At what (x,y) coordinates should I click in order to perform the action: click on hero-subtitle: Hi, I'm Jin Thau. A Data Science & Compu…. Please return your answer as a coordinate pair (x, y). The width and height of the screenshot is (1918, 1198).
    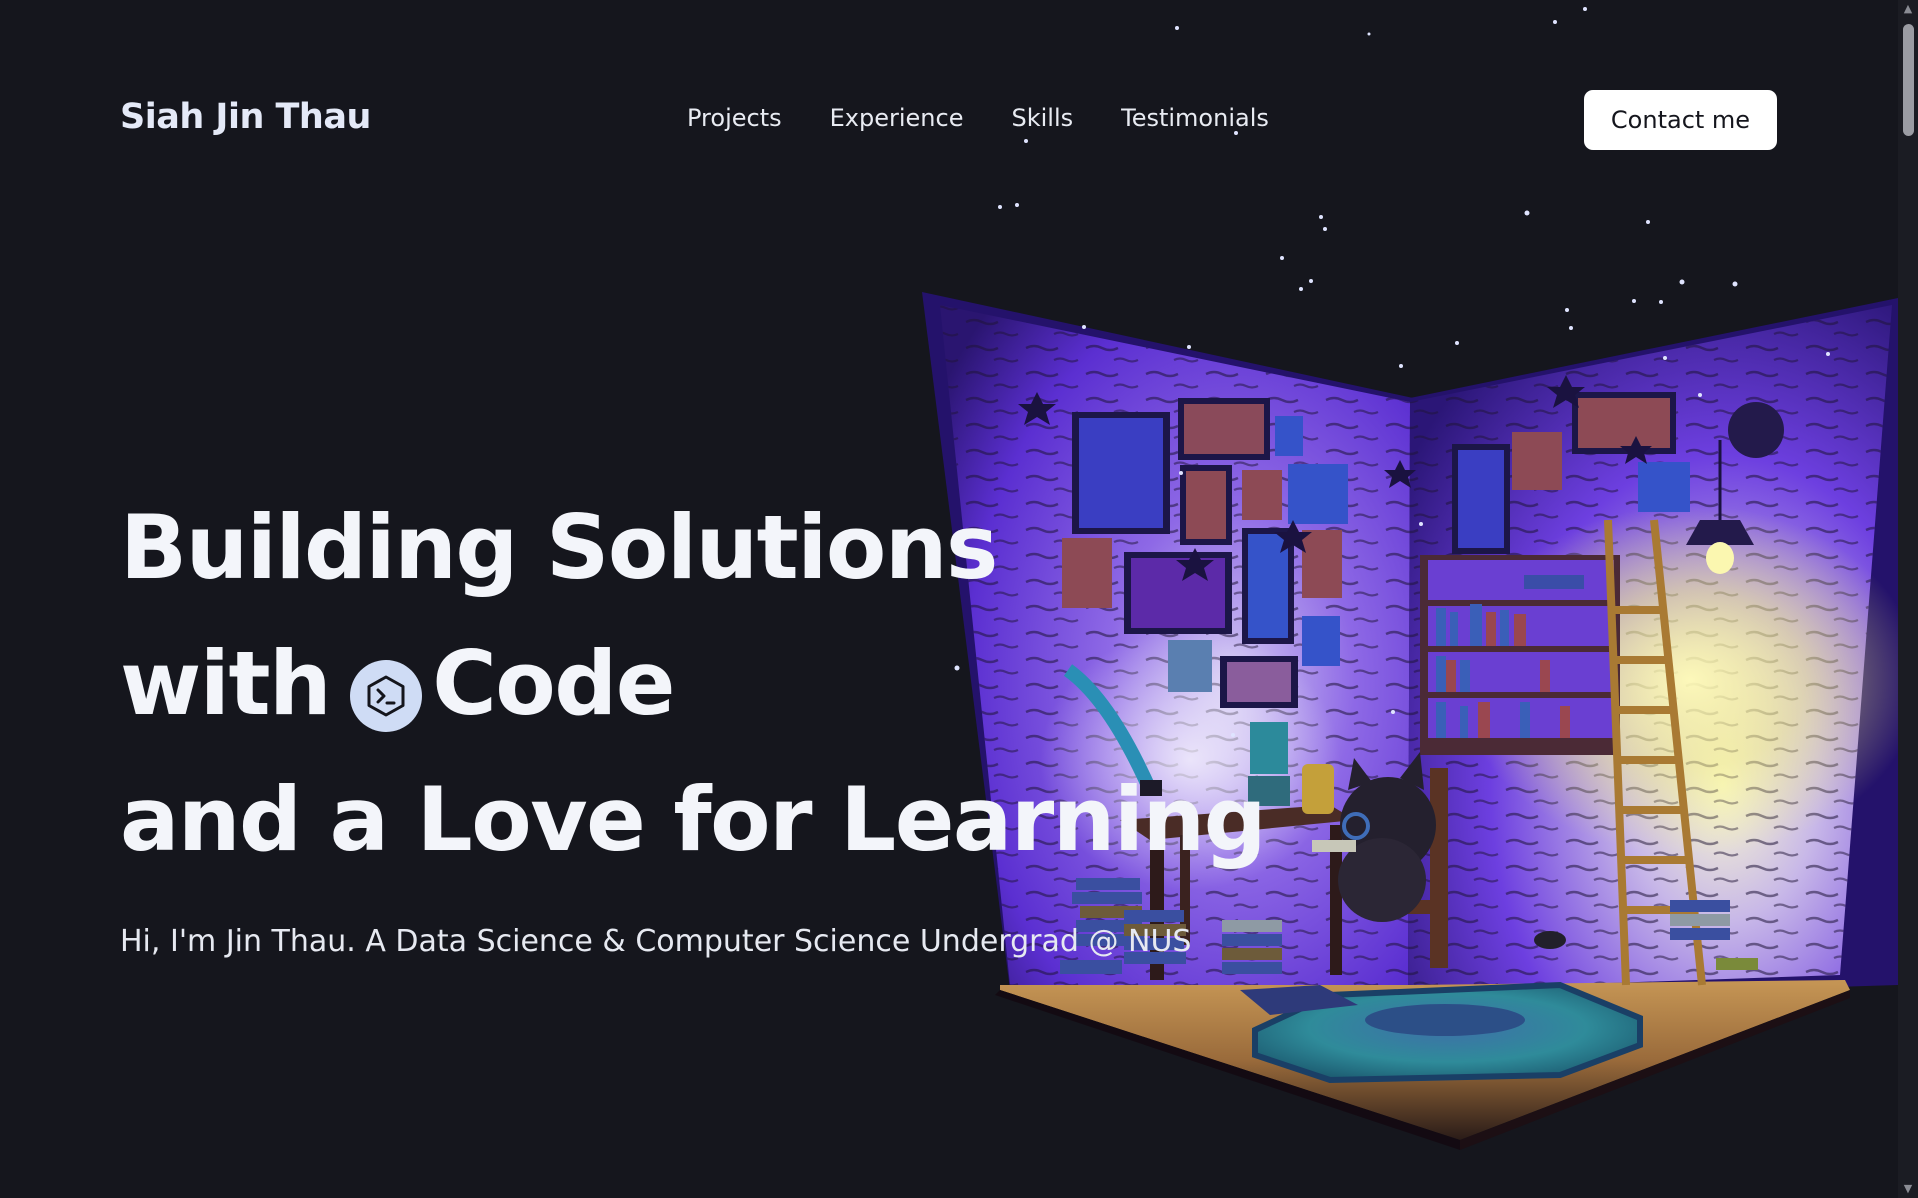
    Looking at the image, I should click on (656, 941).